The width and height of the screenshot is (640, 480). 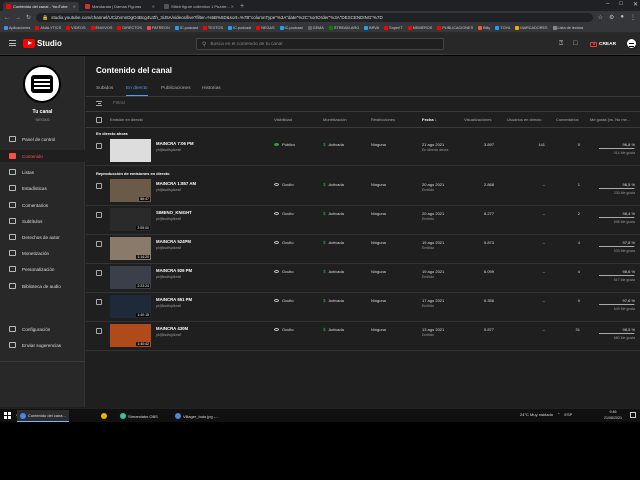 What do you see at coordinates (635, 4) in the screenshot?
I see `close-icon: ✕` at bounding box center [635, 4].